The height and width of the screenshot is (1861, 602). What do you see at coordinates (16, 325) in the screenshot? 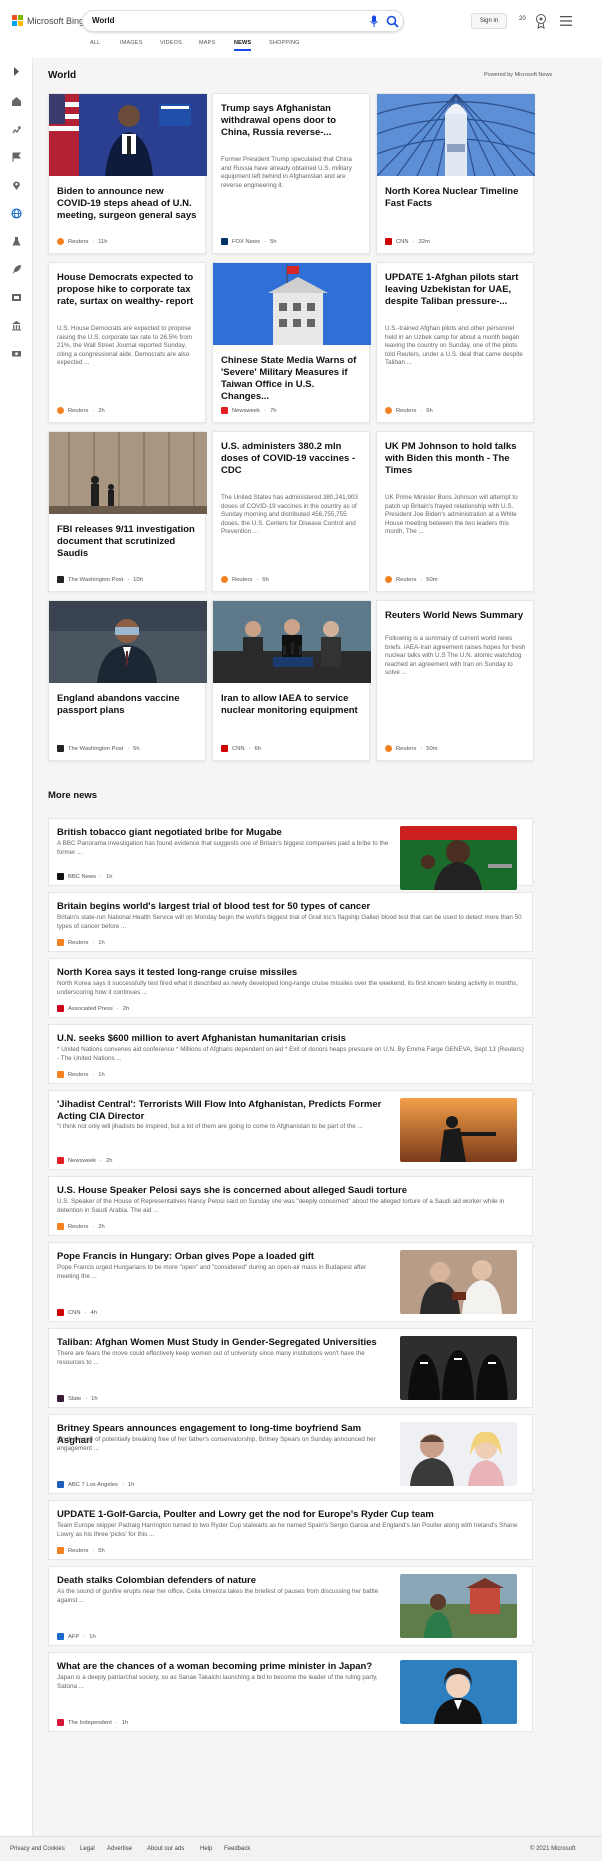
I see `bank-icon` at bounding box center [16, 325].